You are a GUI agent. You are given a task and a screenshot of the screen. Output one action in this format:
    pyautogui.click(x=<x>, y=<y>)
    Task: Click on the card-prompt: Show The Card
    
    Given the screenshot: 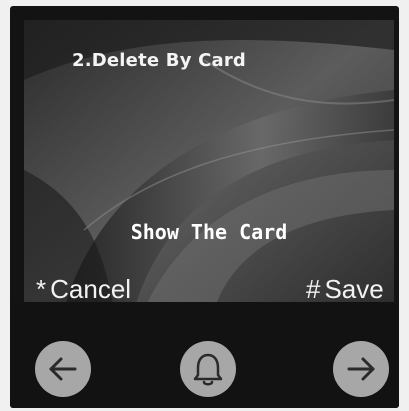 What is the action you would take?
    pyautogui.click(x=209, y=232)
    